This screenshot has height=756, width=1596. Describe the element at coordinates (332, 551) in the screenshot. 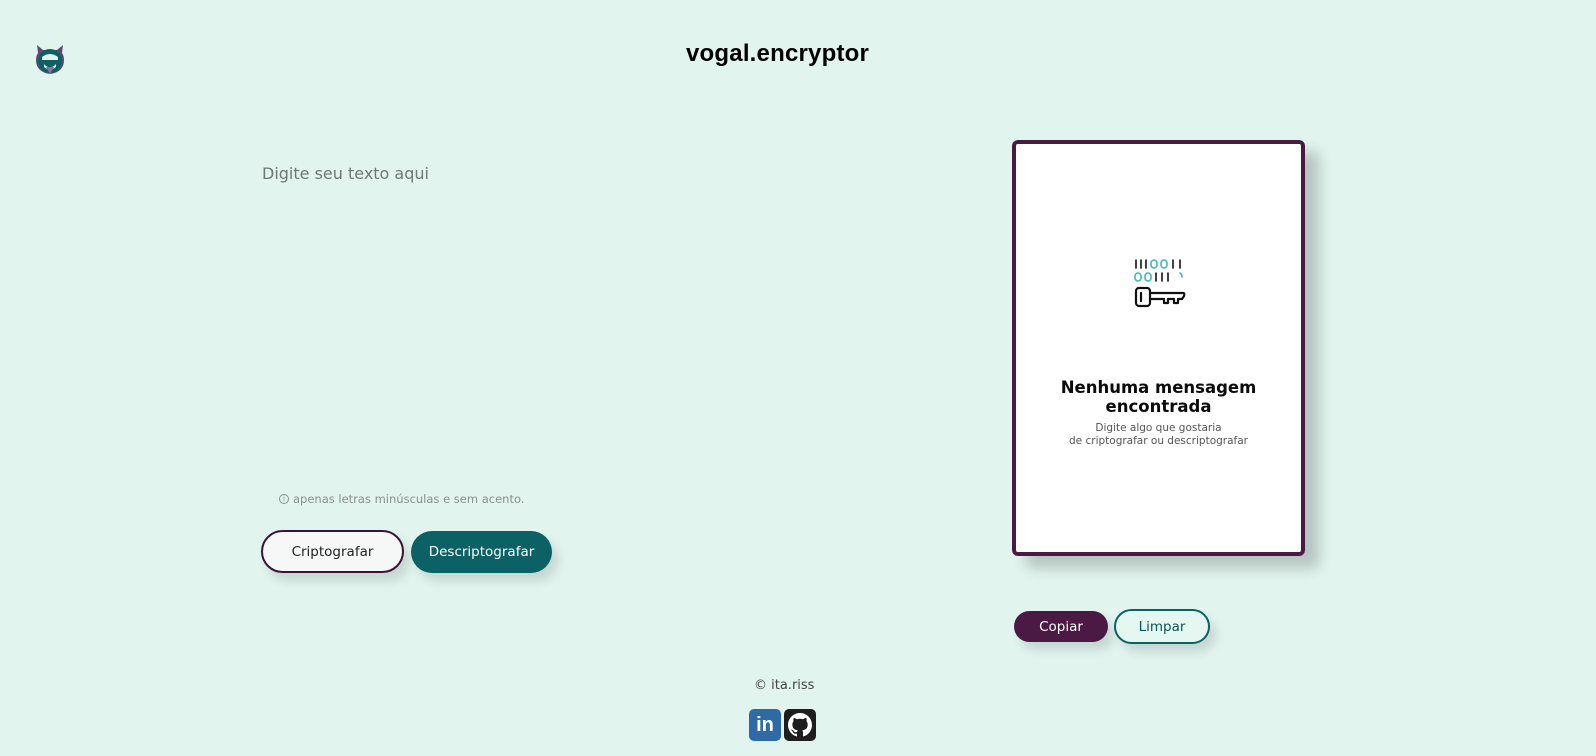

I see `encrypt-button: Criptografar` at that location.